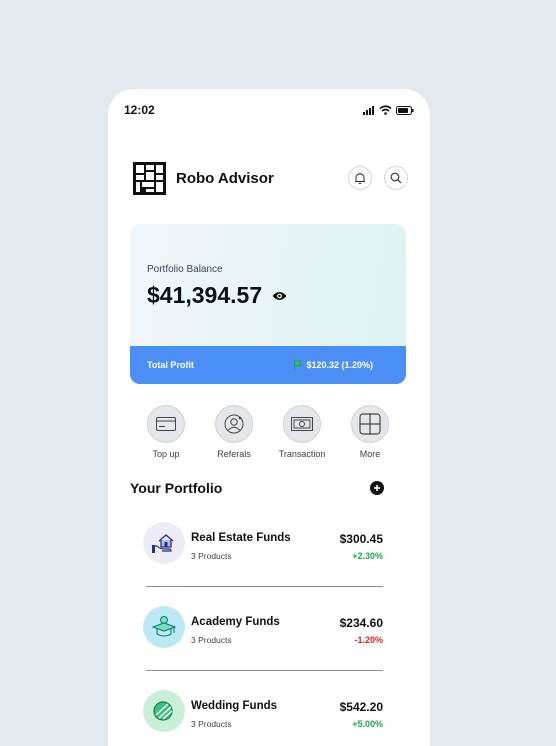 This screenshot has width=556, height=746. What do you see at coordinates (139, 110) in the screenshot?
I see `status-time: 12:02` at bounding box center [139, 110].